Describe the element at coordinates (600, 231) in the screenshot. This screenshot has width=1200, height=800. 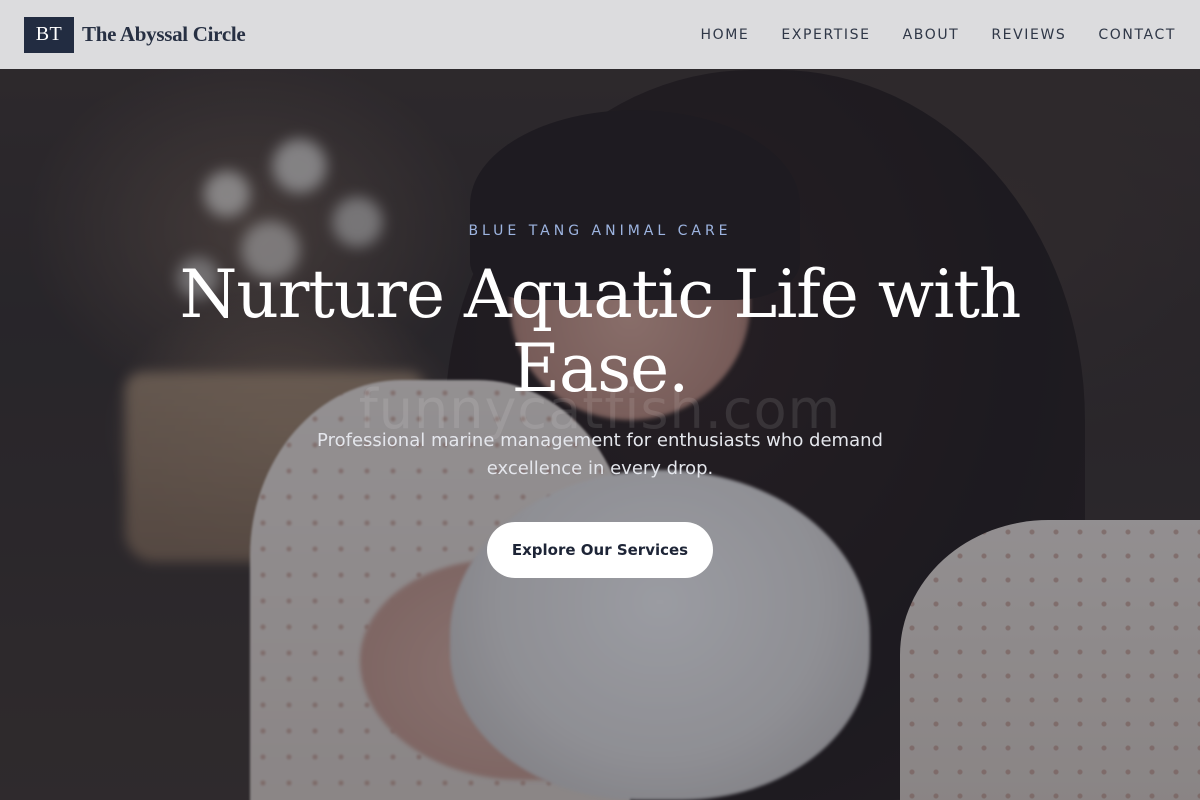
I see `hero-eyebrow: BLUE TANG ANIMAL CARE` at that location.